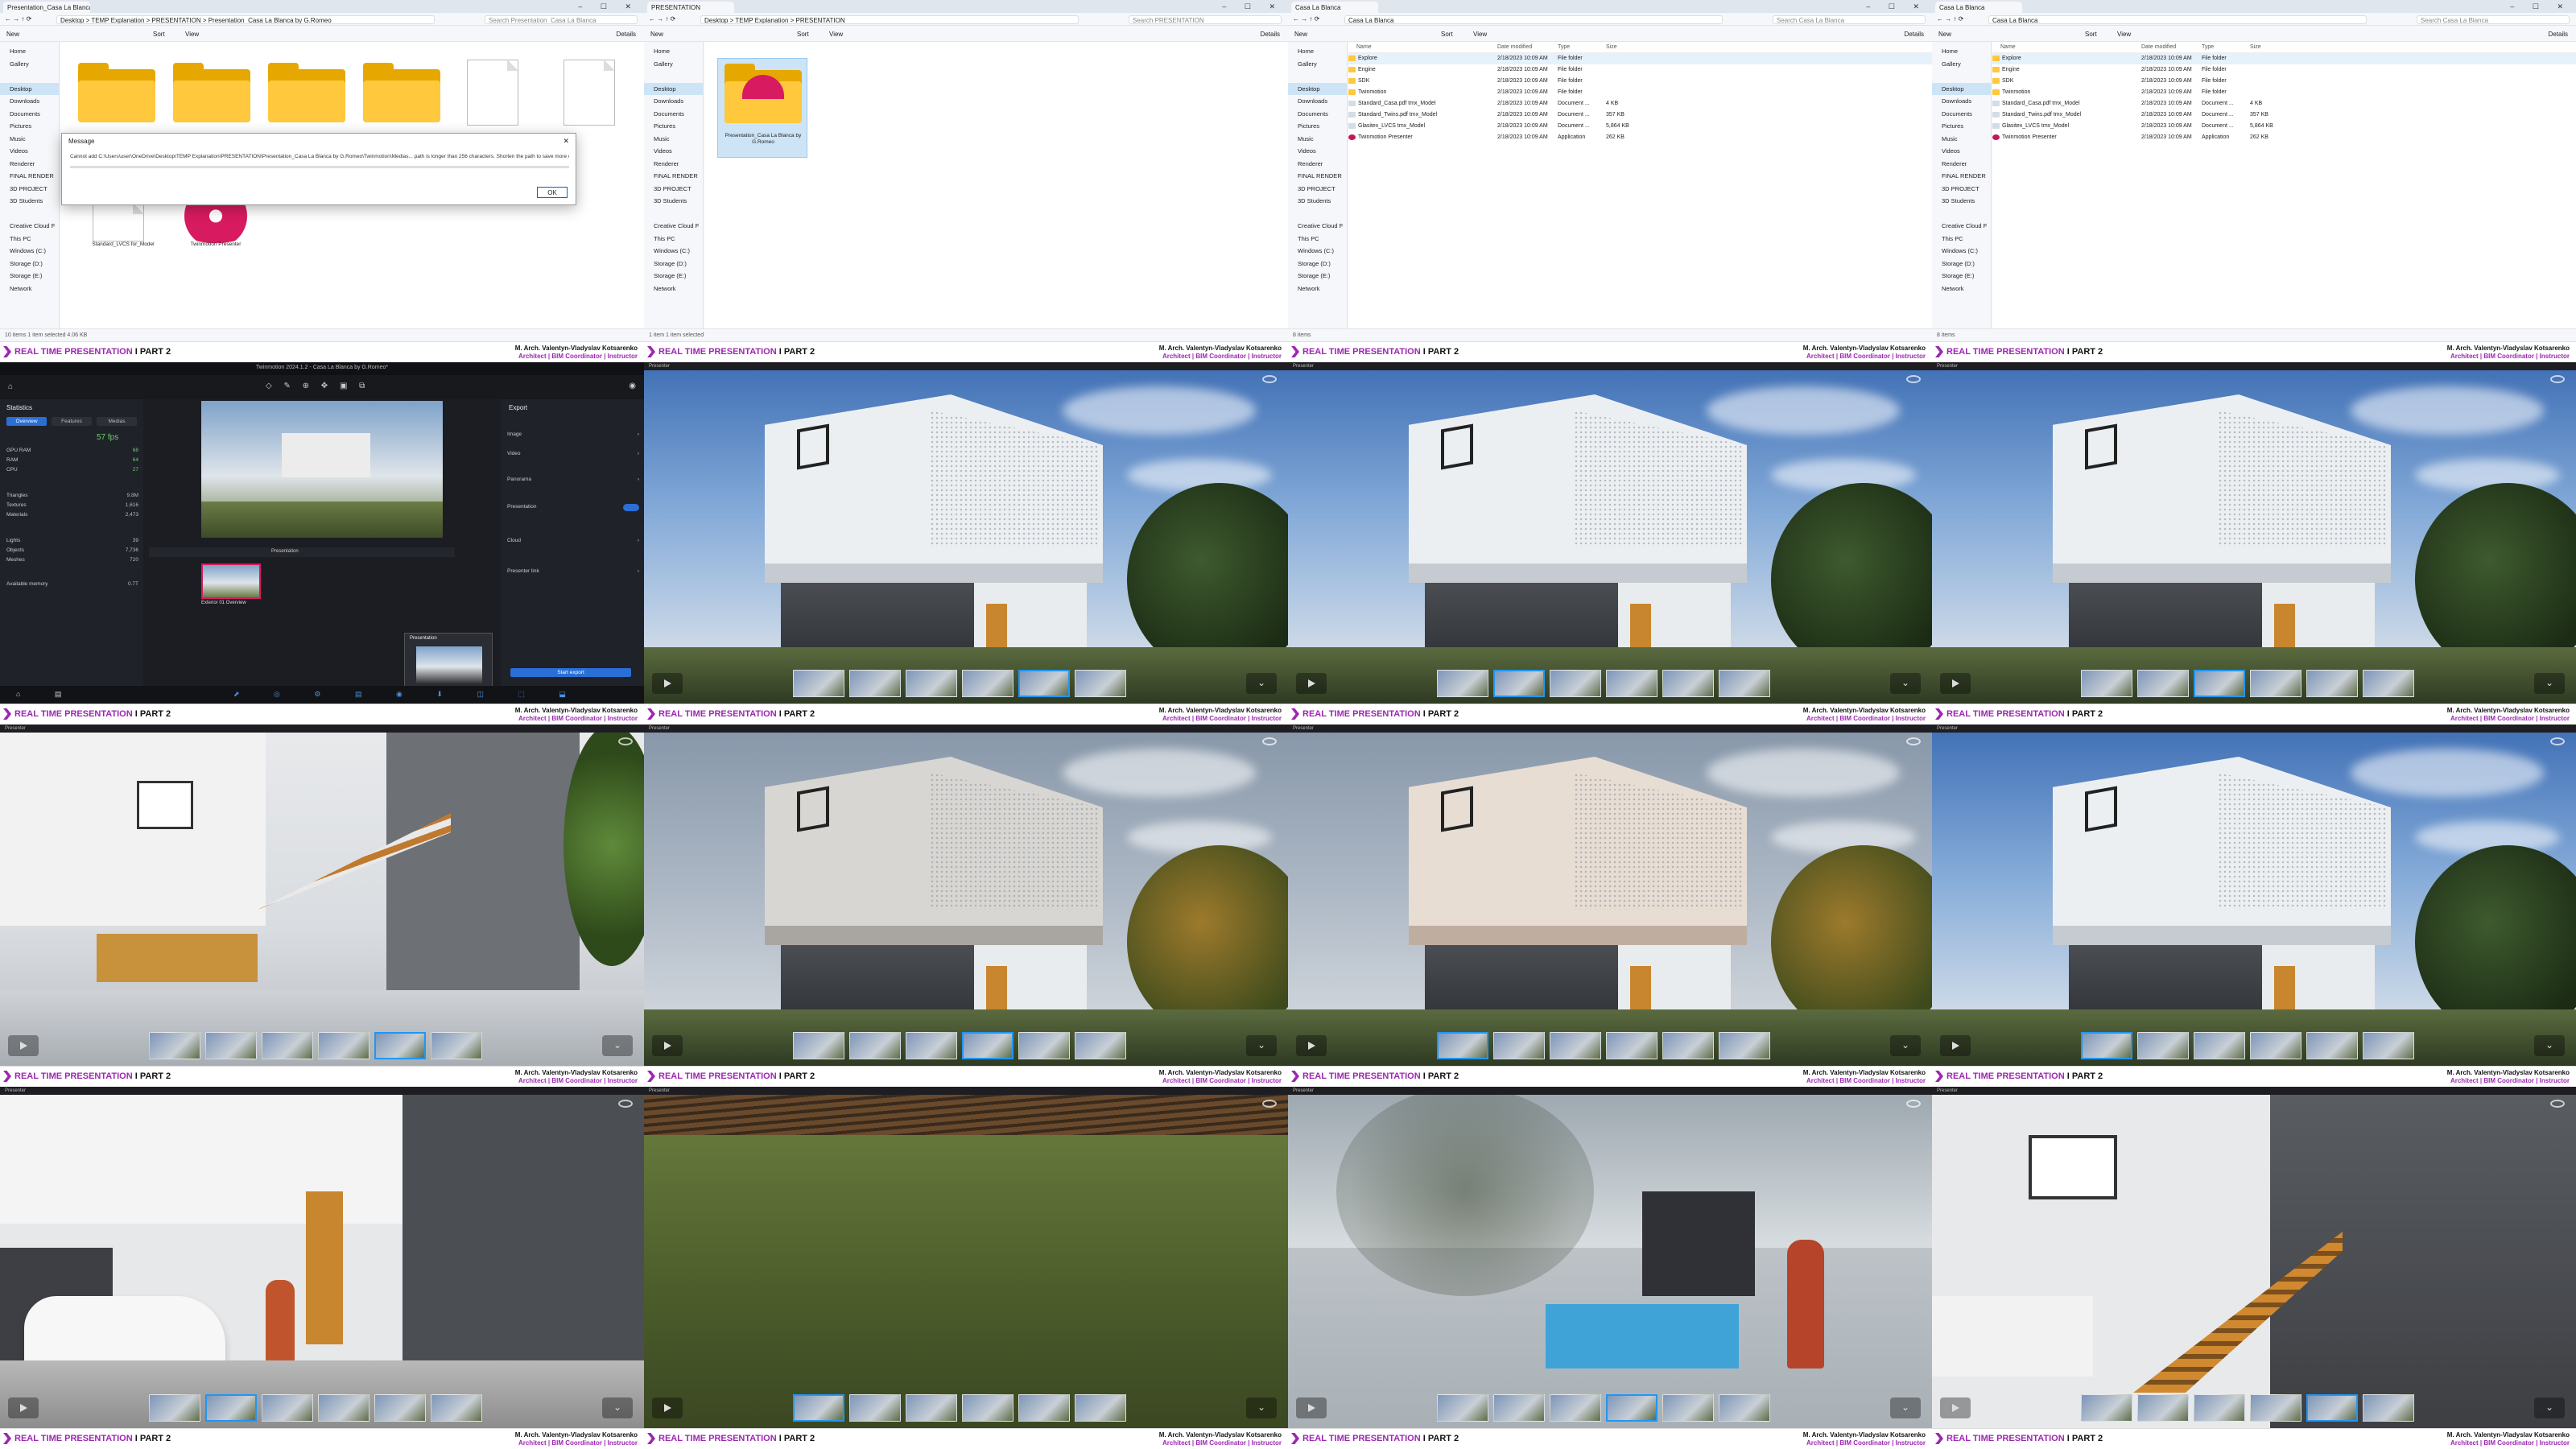  Describe the element at coordinates (1300, 34) in the screenshot. I see `new-button: New` at that location.